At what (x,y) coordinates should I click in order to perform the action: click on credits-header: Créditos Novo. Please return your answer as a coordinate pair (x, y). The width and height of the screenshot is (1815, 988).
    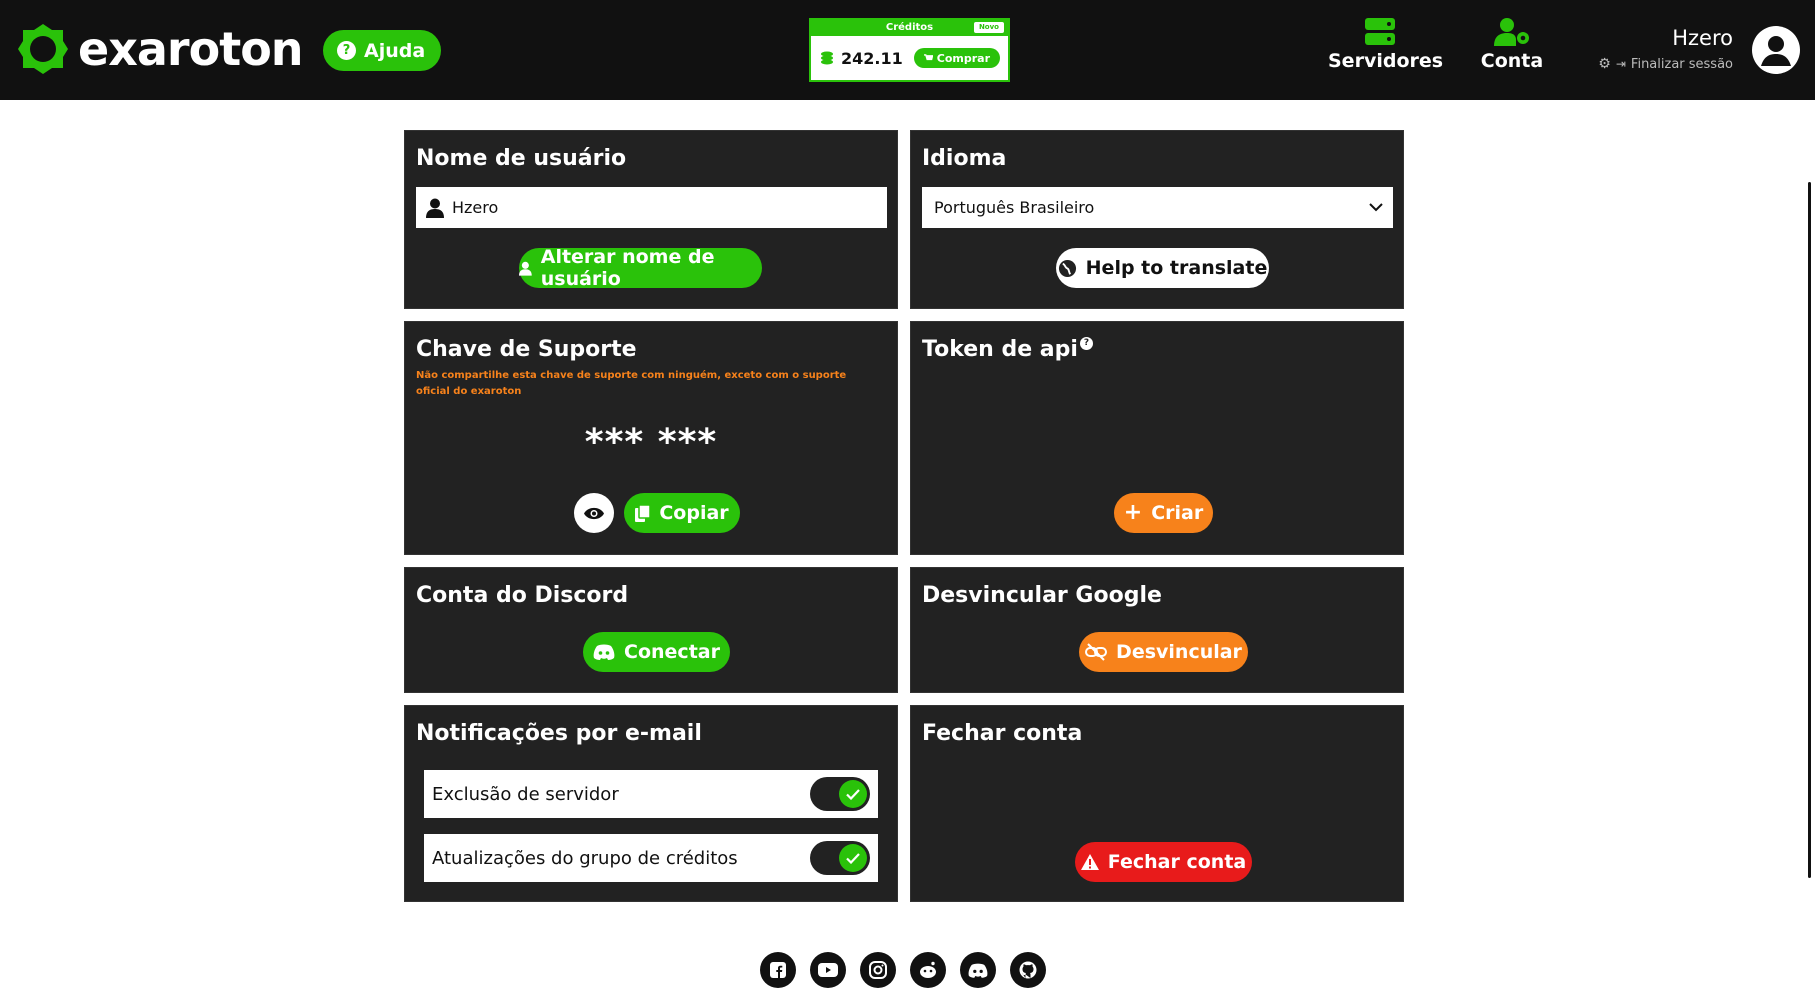
    Looking at the image, I should click on (909, 28).